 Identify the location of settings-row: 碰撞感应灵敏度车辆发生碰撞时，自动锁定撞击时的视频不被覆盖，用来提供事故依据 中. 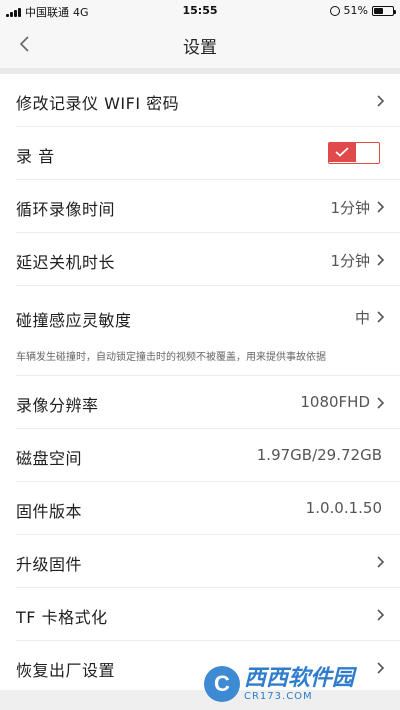
(208, 331).